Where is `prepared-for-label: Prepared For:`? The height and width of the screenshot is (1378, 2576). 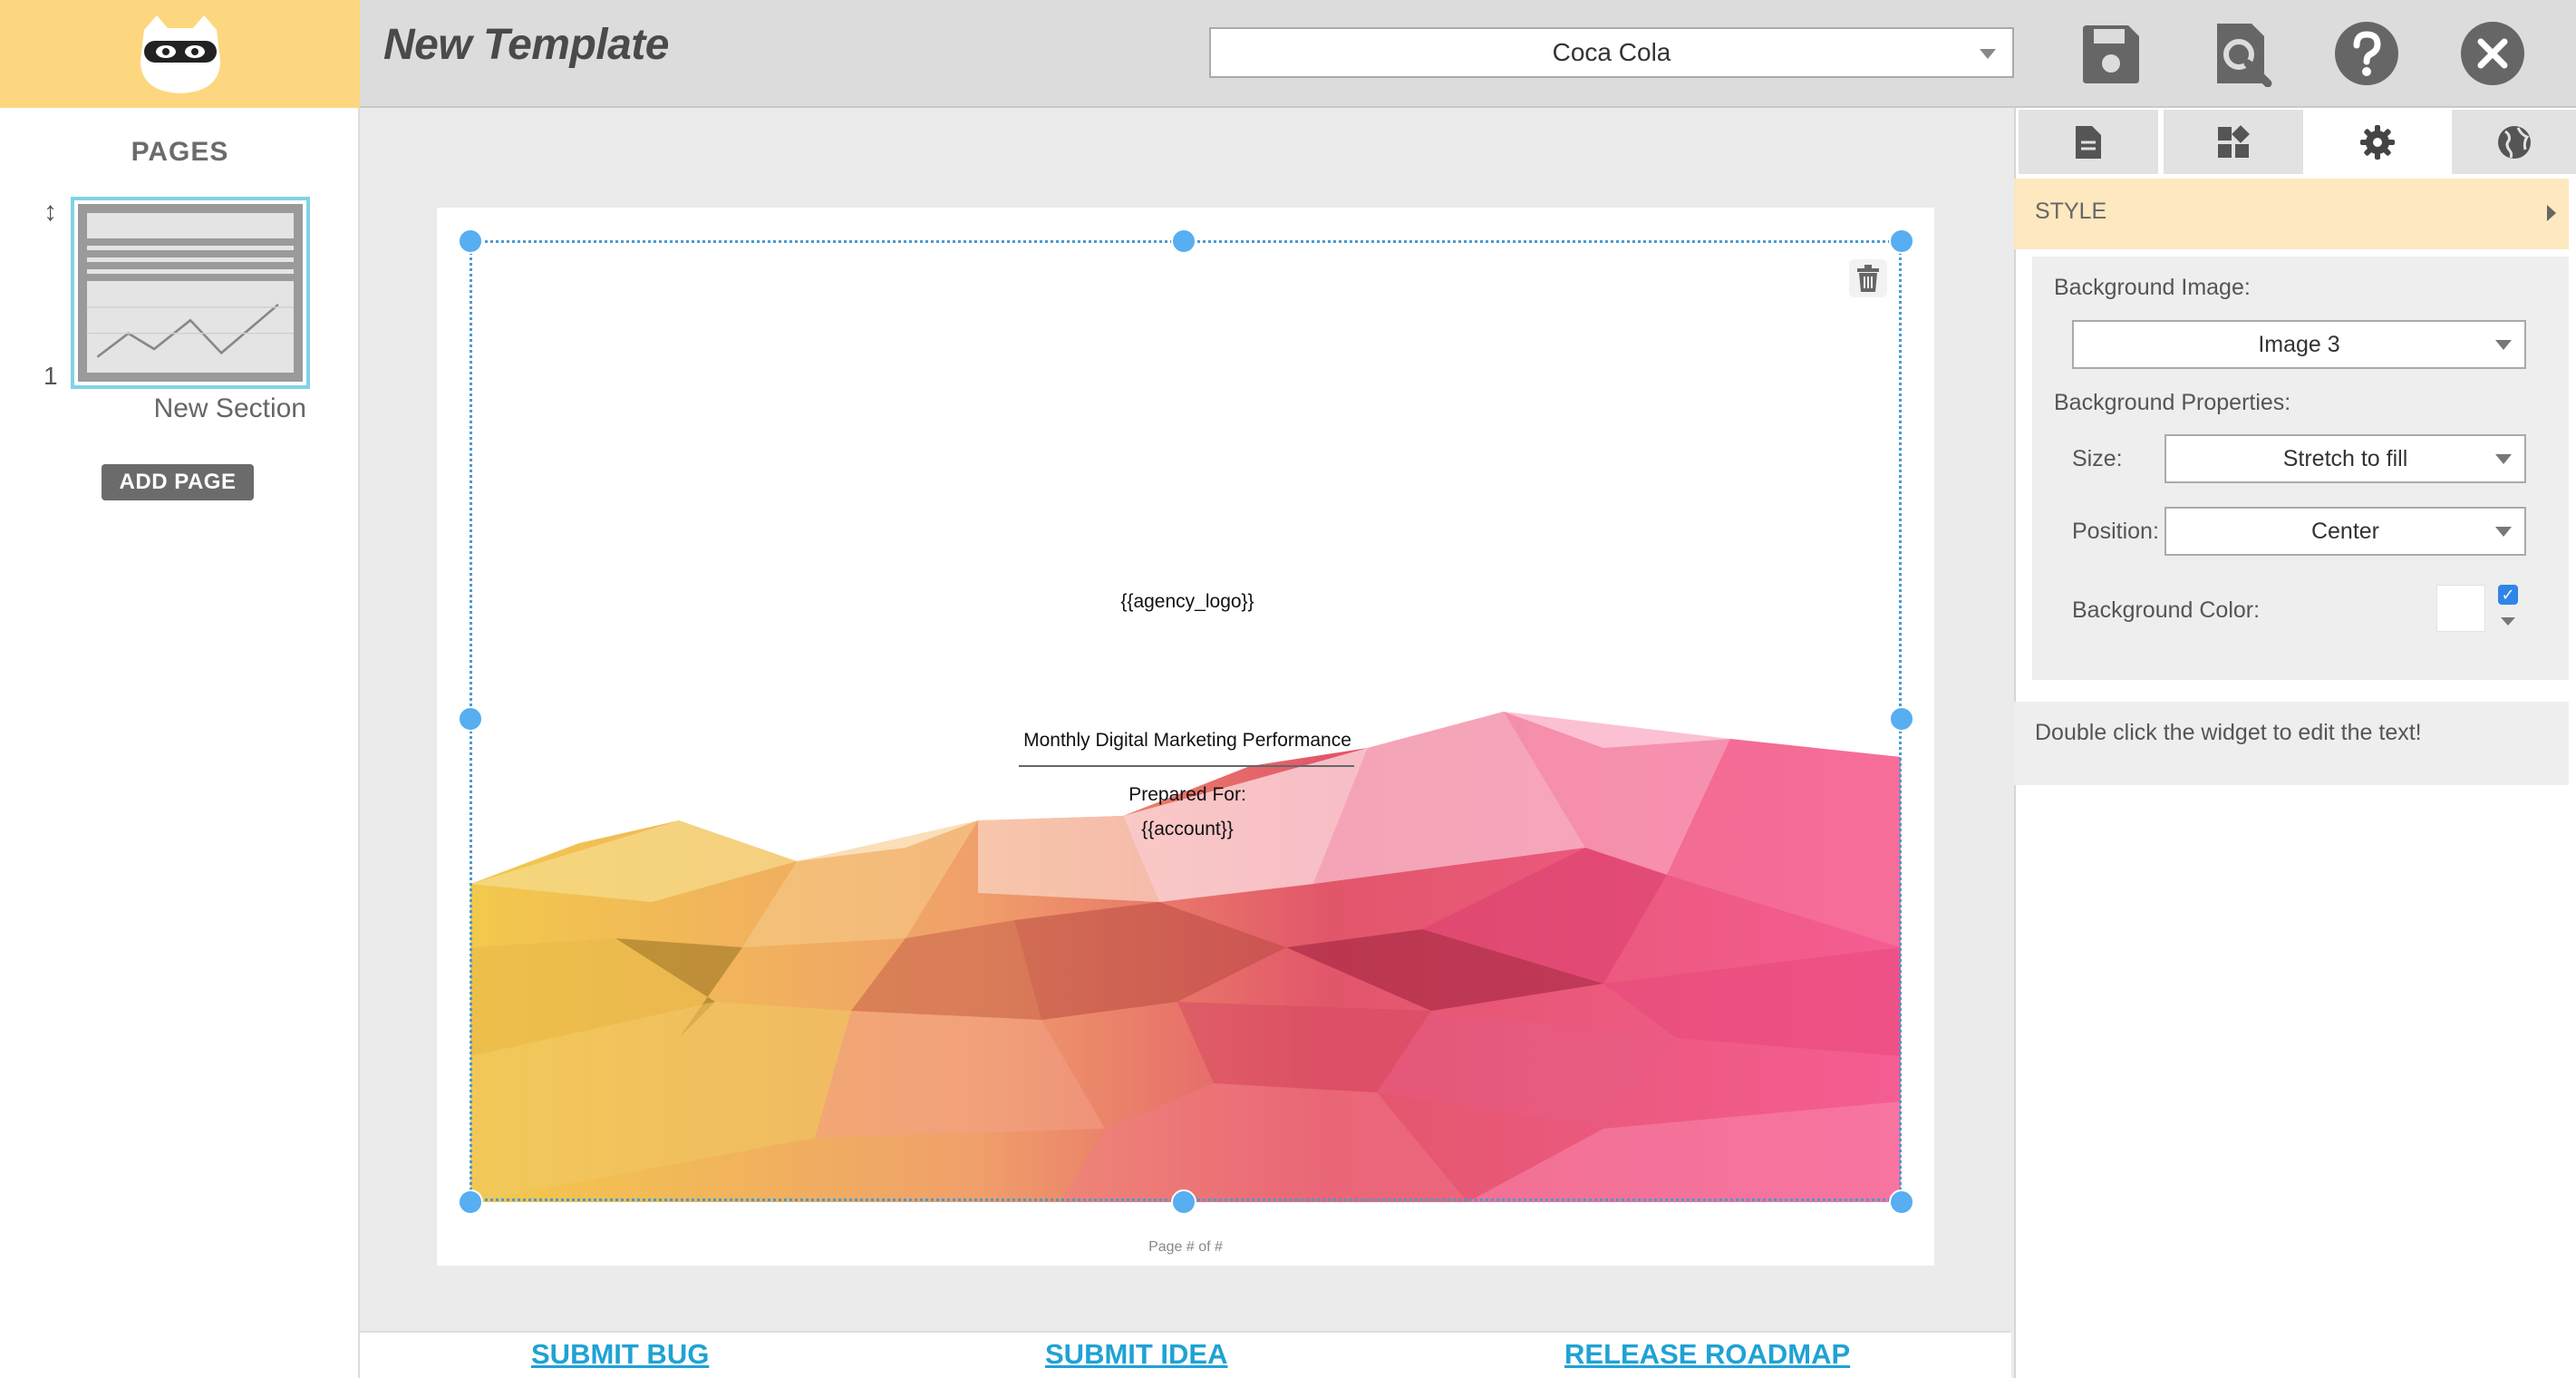 prepared-for-label: Prepared For: is located at coordinates (1187, 795).